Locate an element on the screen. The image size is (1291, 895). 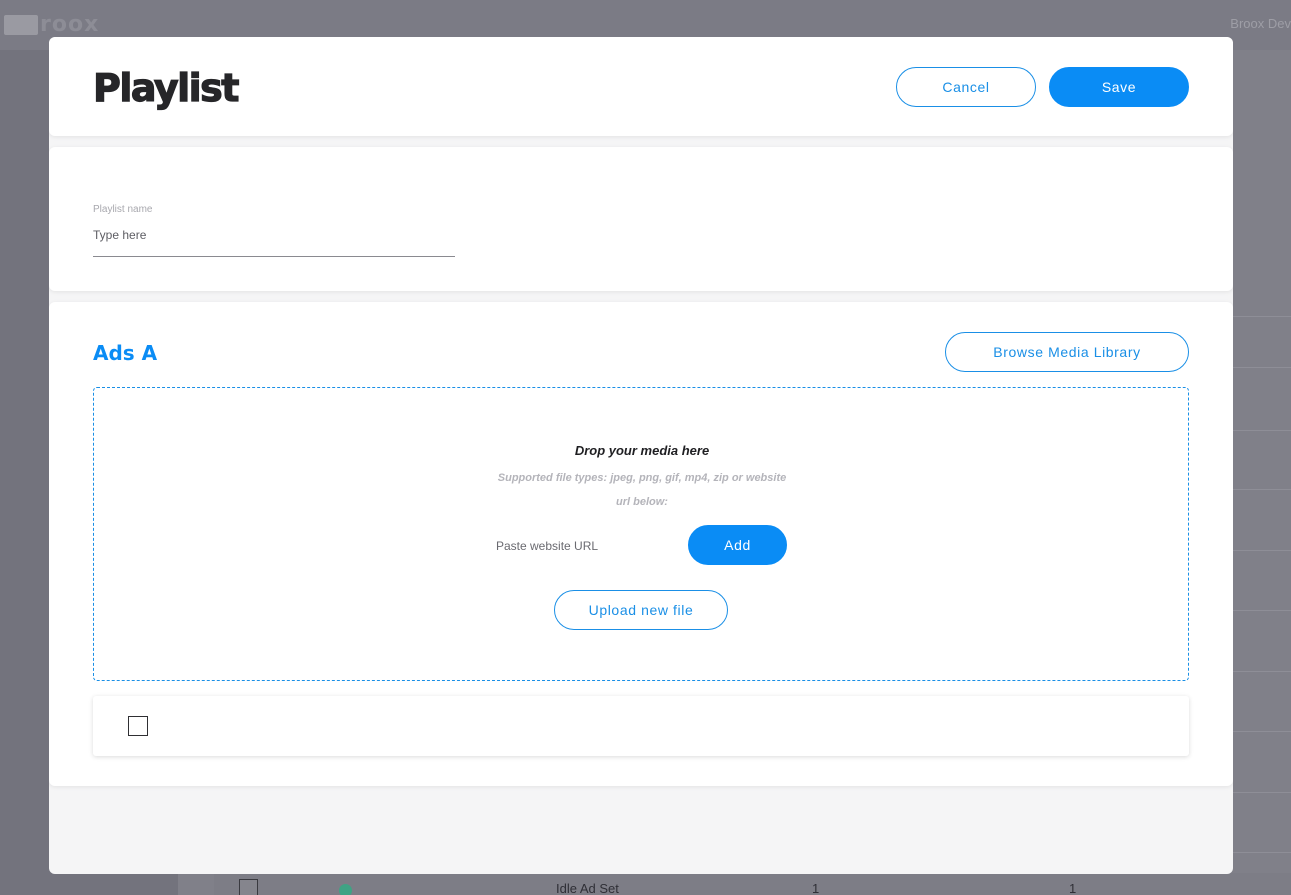
save-button: Save is located at coordinates (1119, 87).